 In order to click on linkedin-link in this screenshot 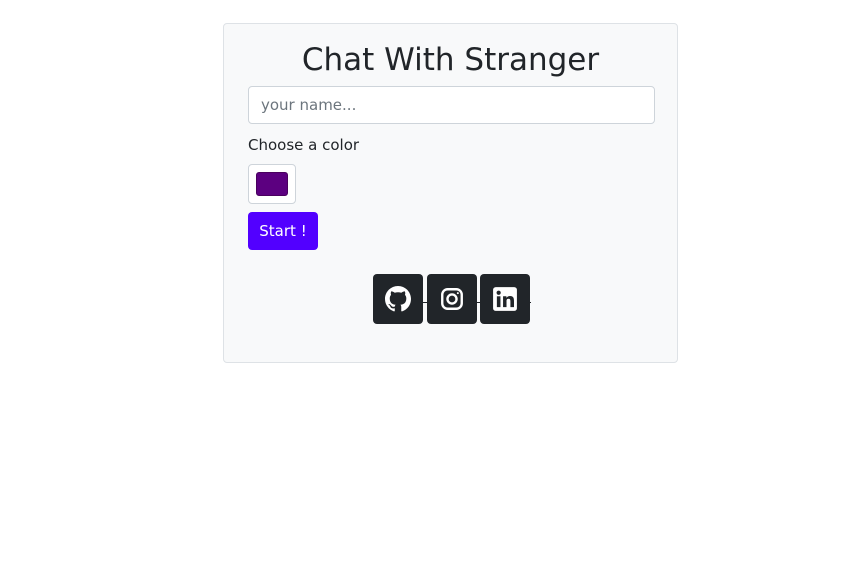, I will do `click(505, 299)`.